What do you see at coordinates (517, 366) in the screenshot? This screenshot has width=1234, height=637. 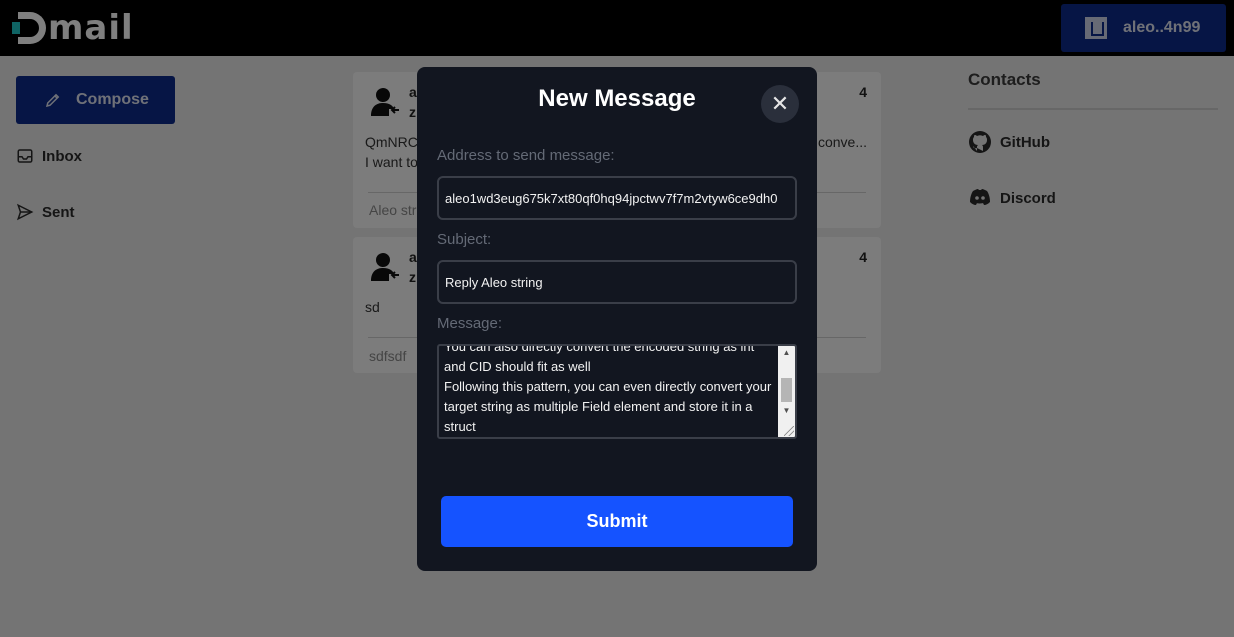 I see `message-line: and CID should fit as well` at bounding box center [517, 366].